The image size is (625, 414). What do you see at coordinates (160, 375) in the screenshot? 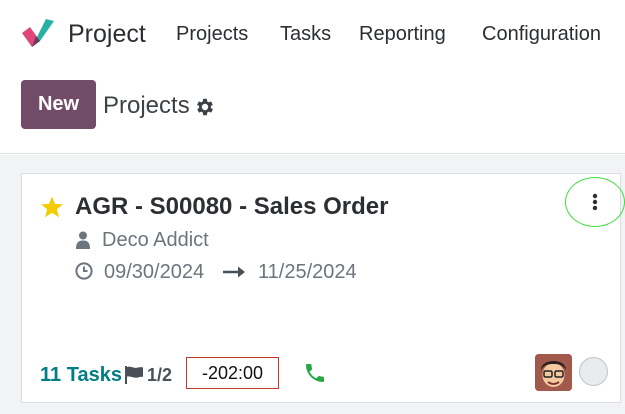
I see `milestone-progress: 1/2` at bounding box center [160, 375].